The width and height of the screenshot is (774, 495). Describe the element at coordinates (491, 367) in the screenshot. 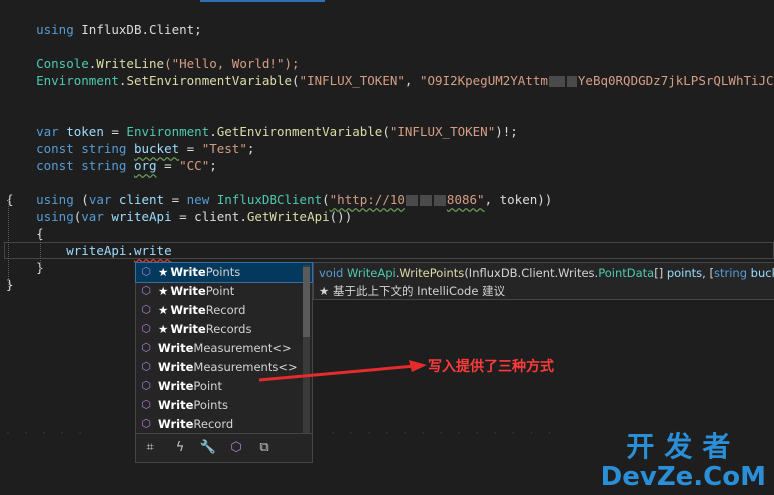

I see `annotation-text: 写入提供了三种方式` at that location.